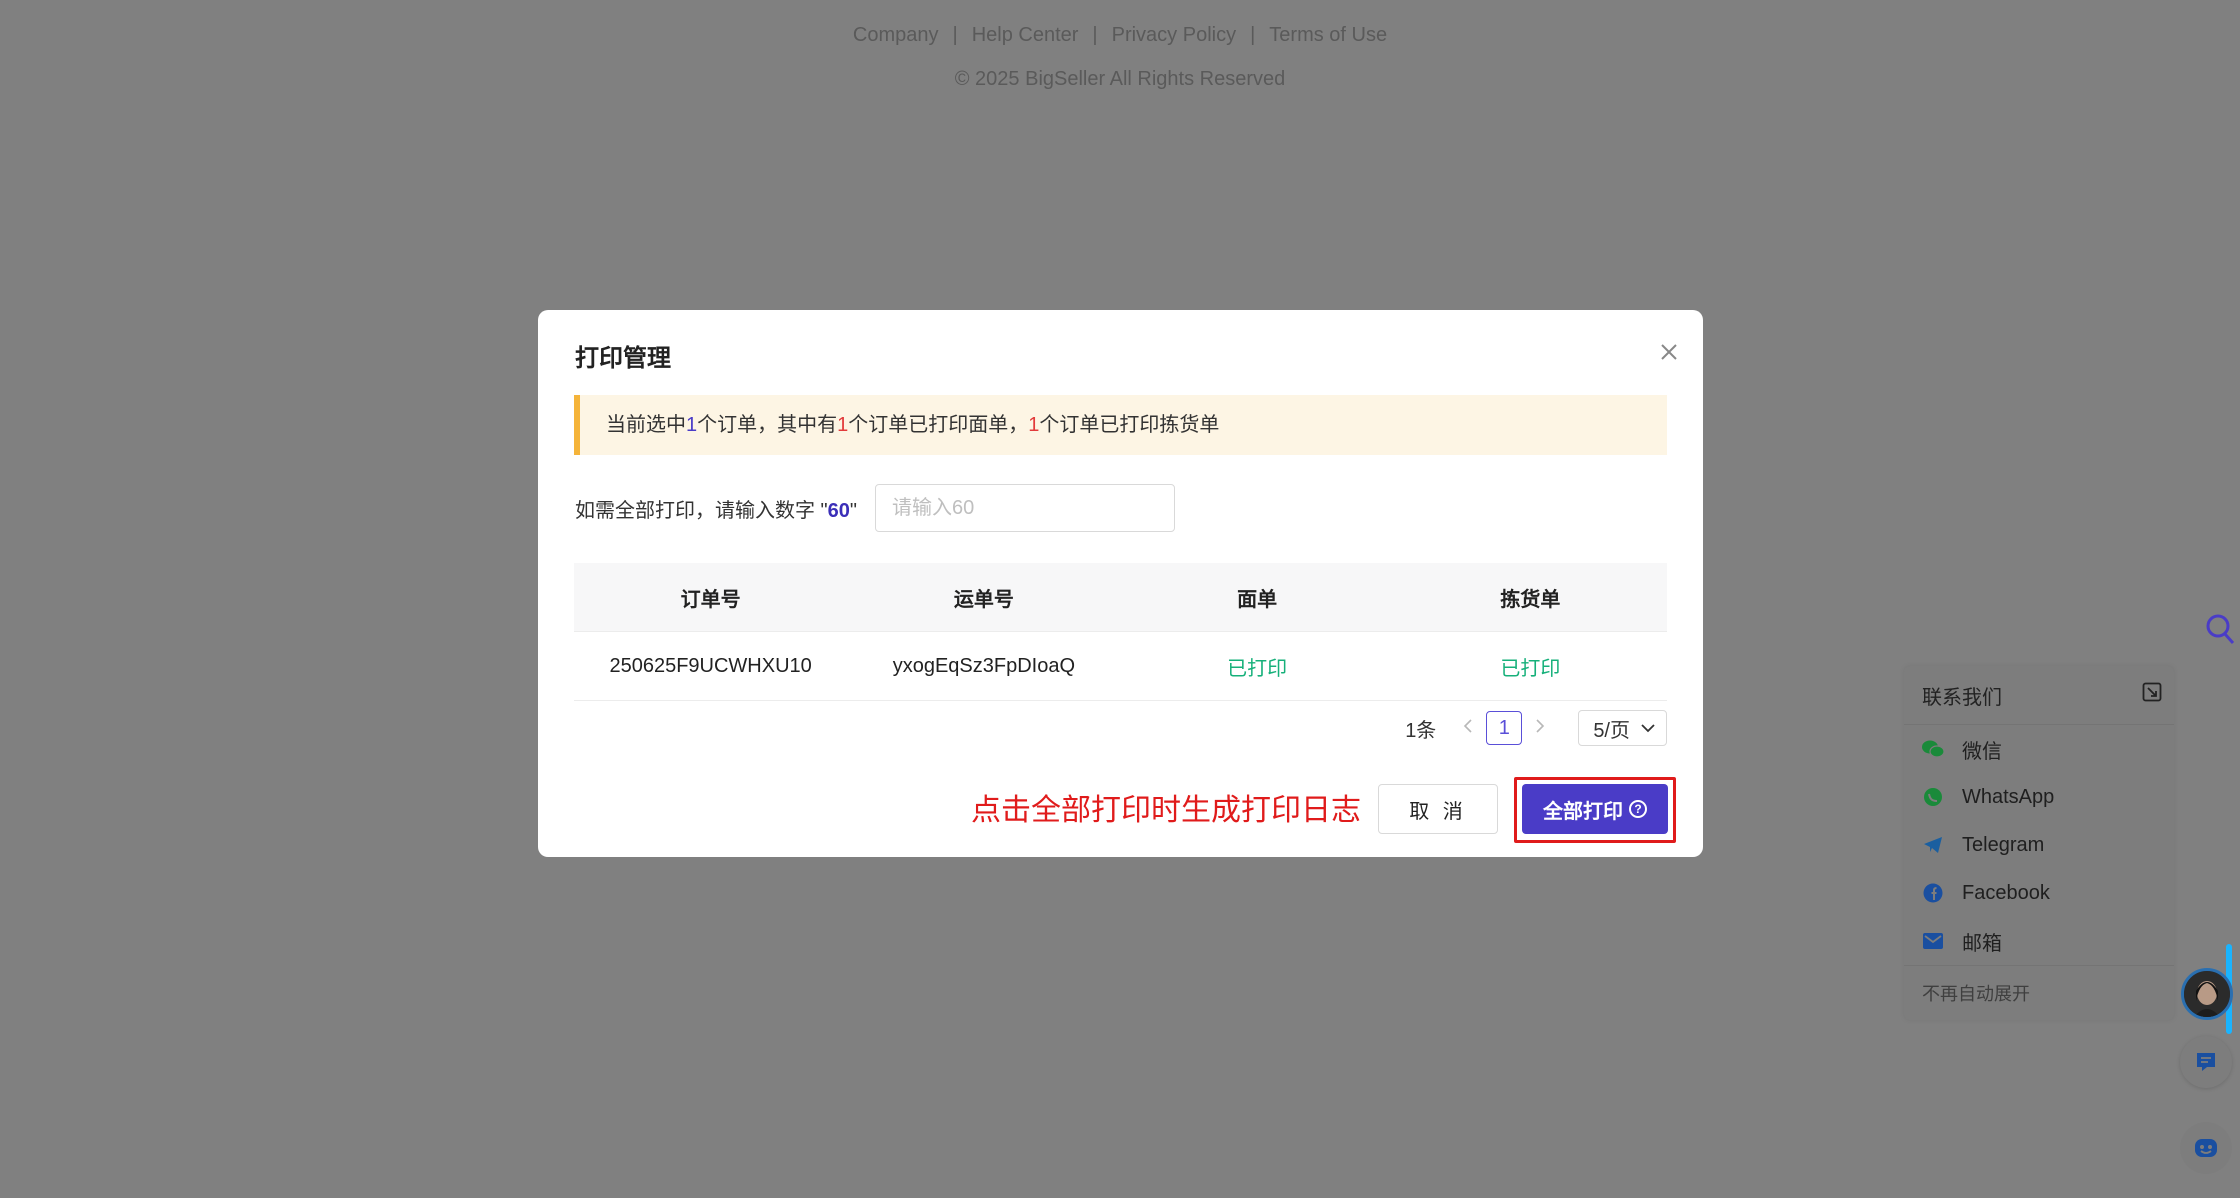  Describe the element at coordinates (1933, 941) in the screenshot. I see `mail-icon` at that location.